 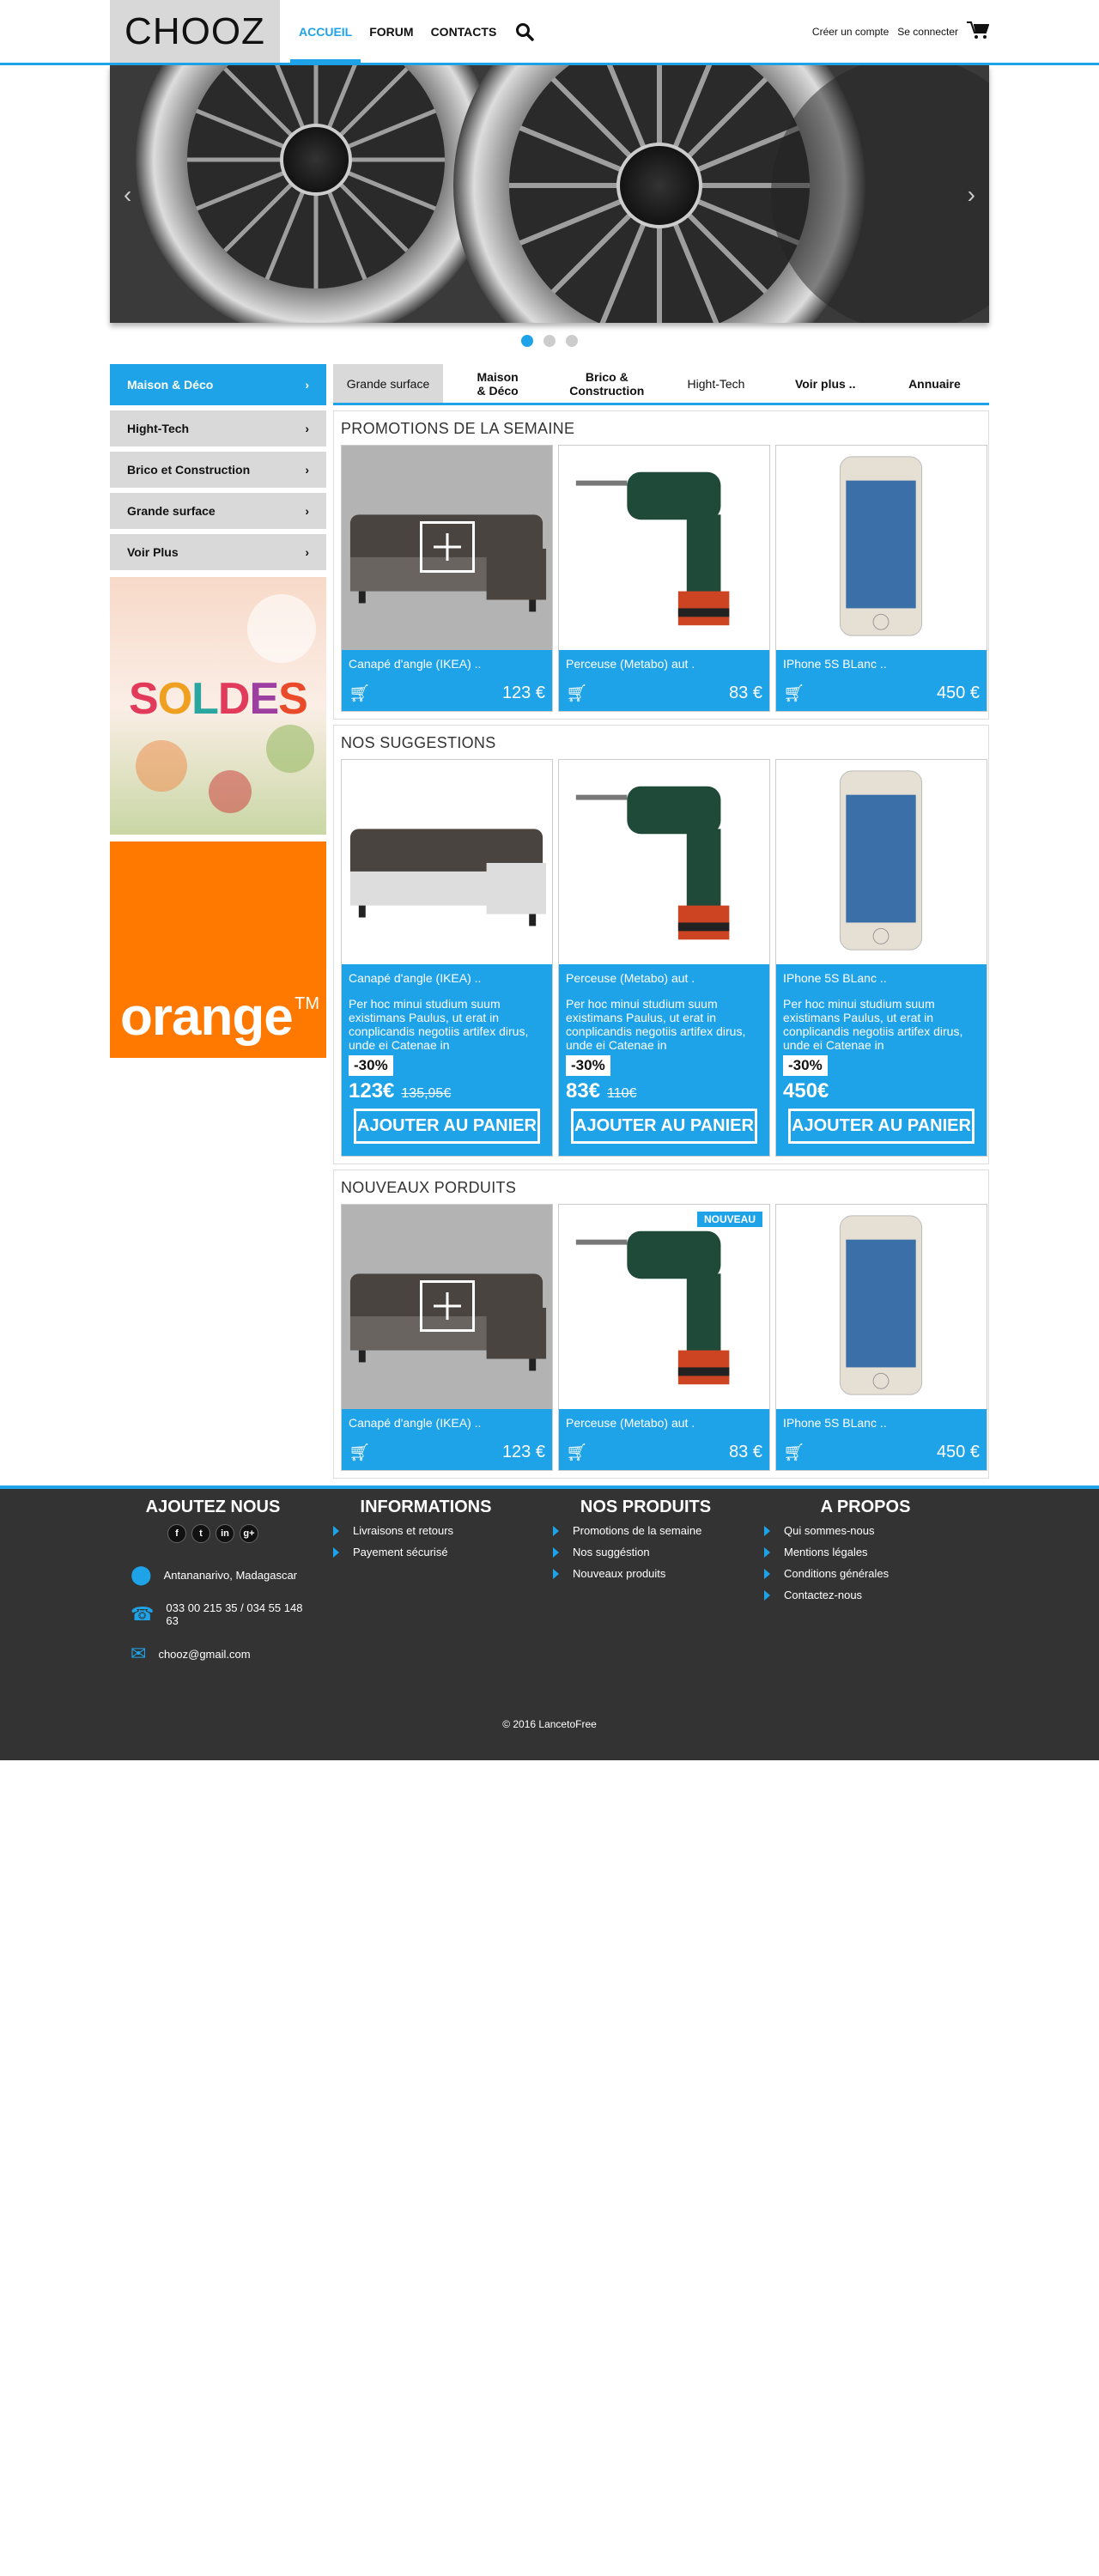 I want to click on new-badge: NOUVEAU, so click(x=729, y=1219).